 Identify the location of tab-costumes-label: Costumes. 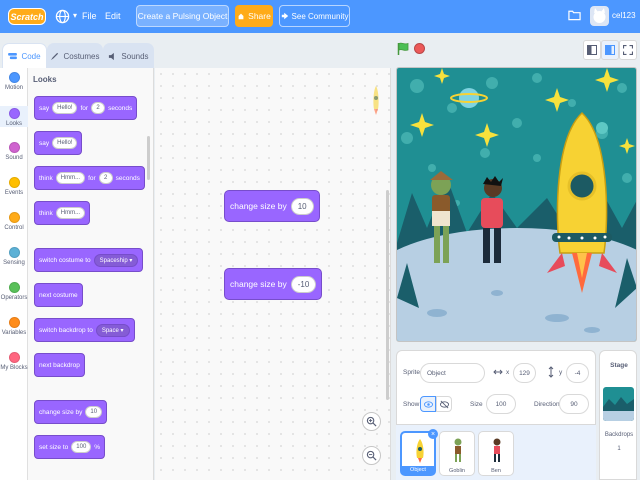
(81, 56).